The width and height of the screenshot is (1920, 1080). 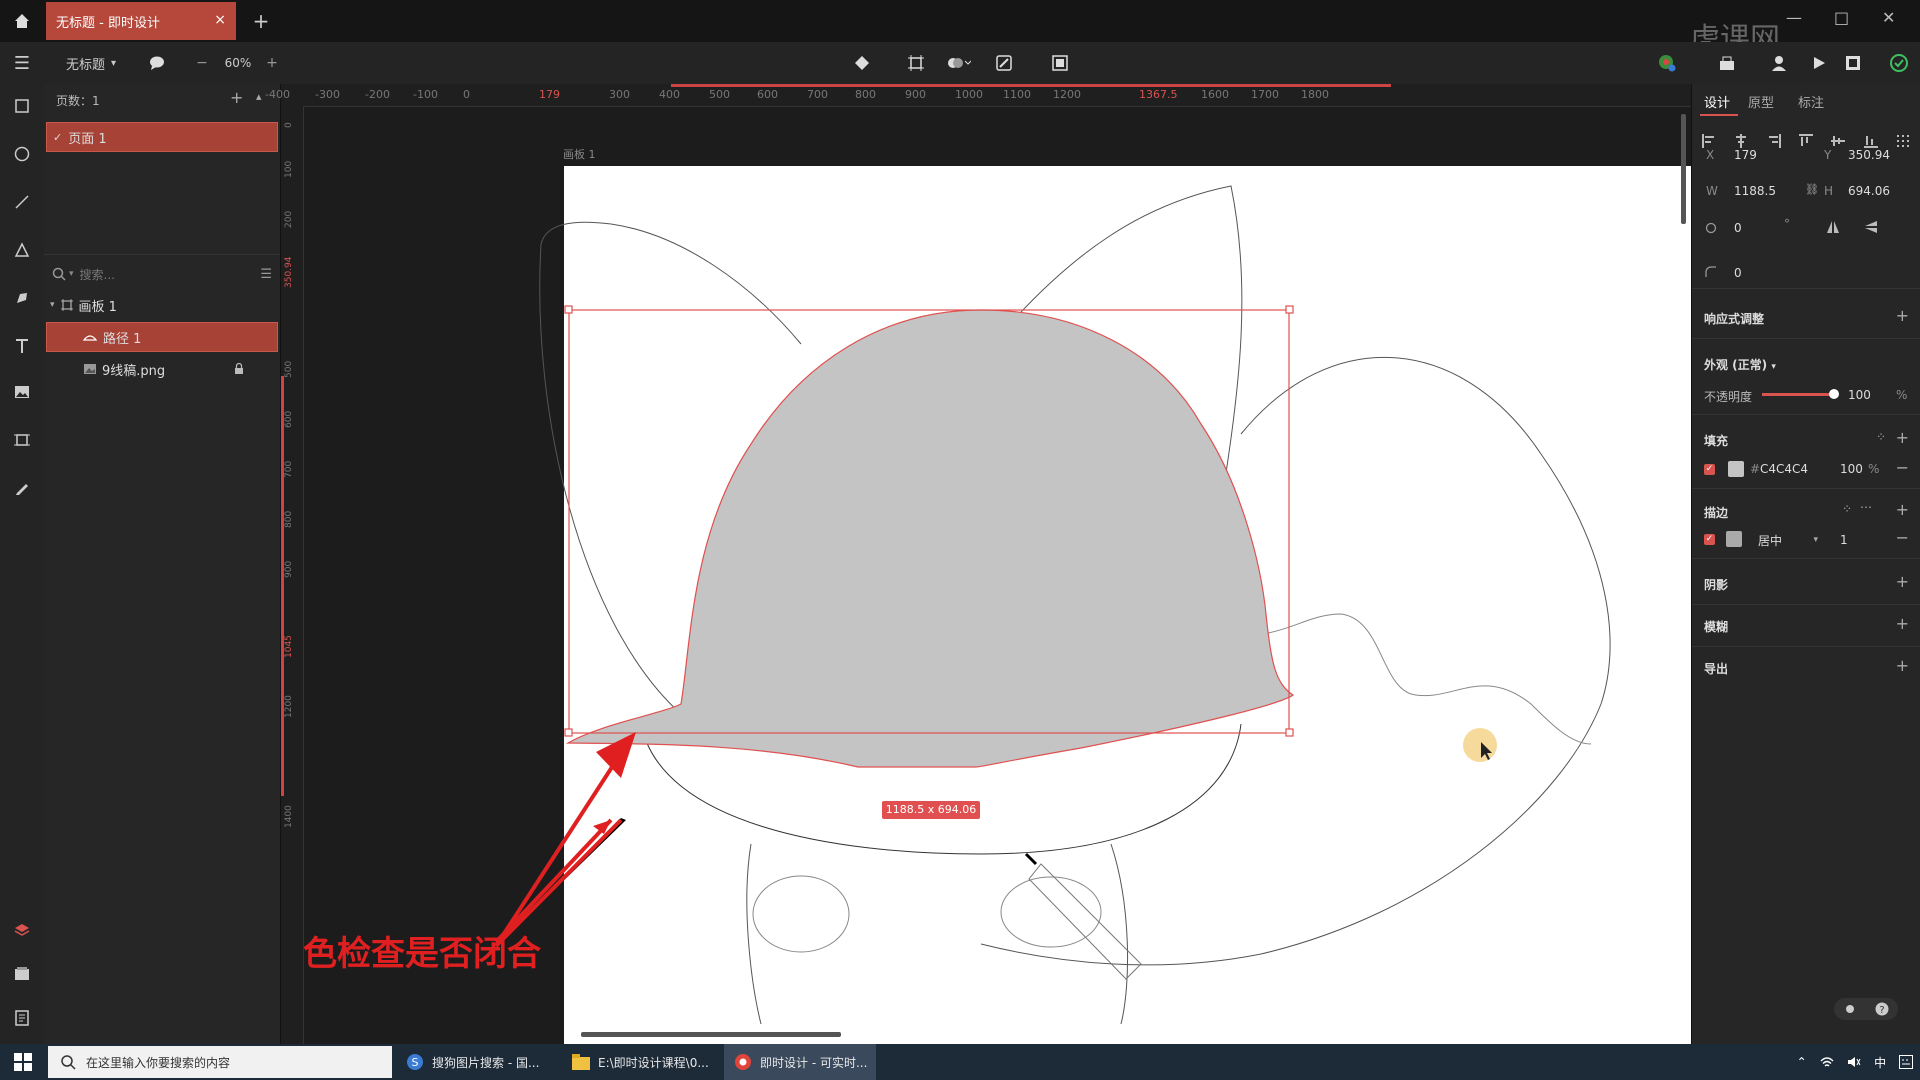 What do you see at coordinates (141, 21) in the screenshot?
I see `document-tab: 无标题 - 即时设计 ×` at bounding box center [141, 21].